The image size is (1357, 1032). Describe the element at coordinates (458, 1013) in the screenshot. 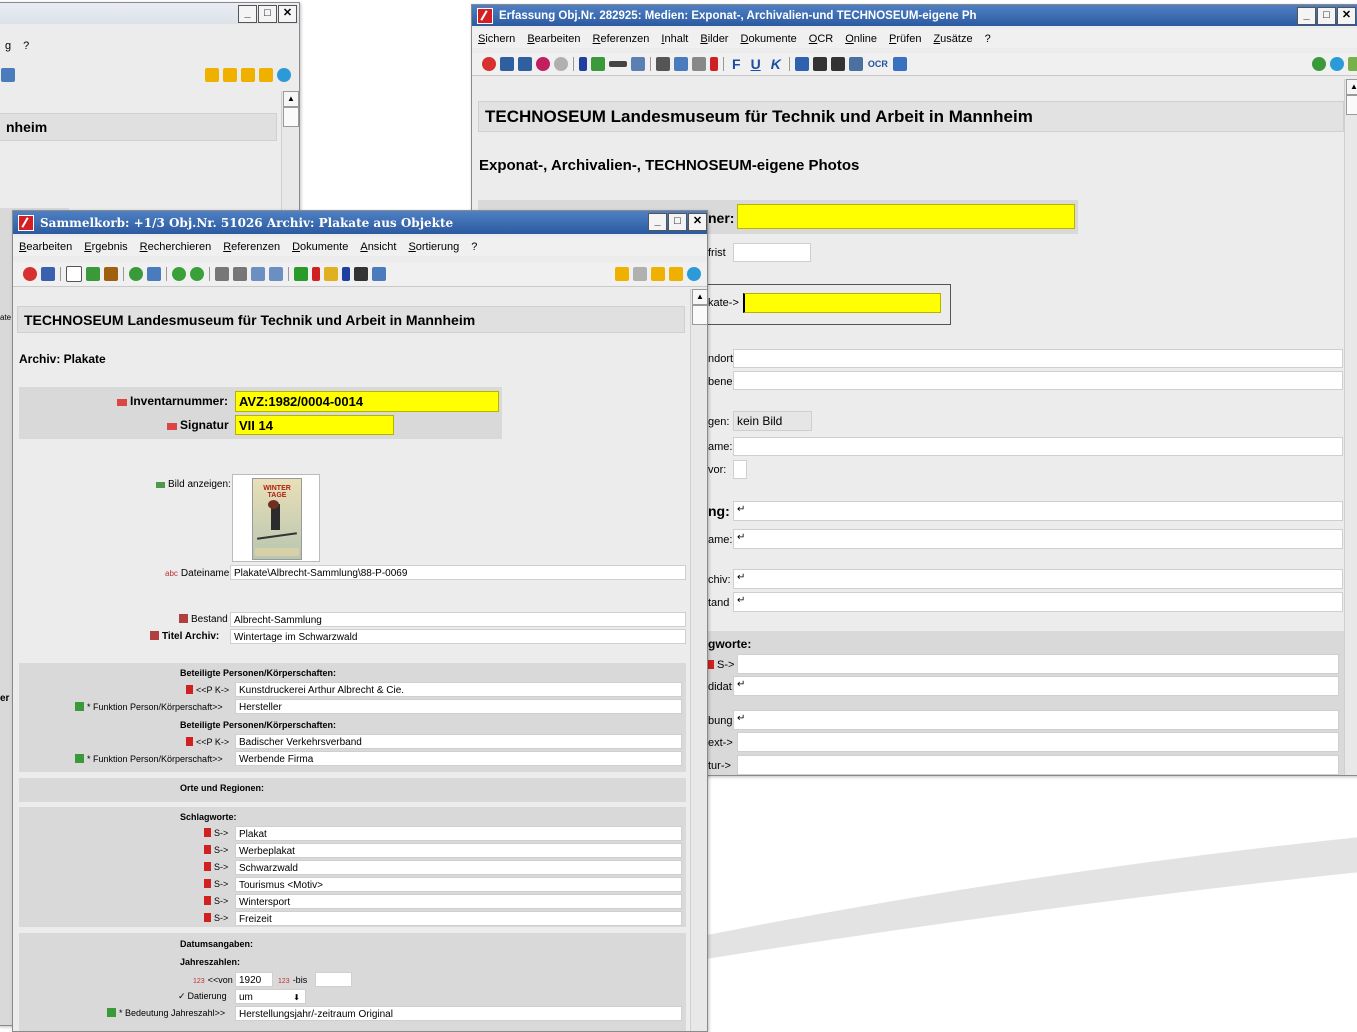

I see `bedeutung-input: Herstellungsjahr/-zeitraum Original` at that location.